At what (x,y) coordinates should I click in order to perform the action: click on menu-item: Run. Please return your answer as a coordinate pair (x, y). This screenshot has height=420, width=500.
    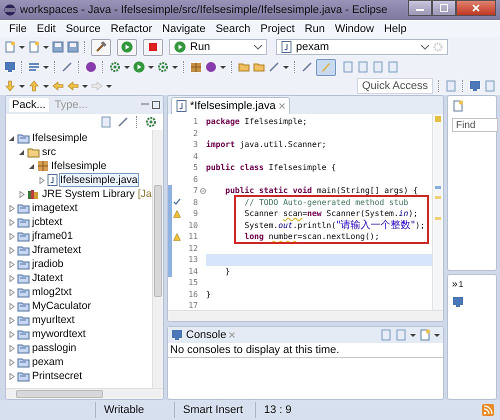
    Looking at the image, I should click on (315, 28).